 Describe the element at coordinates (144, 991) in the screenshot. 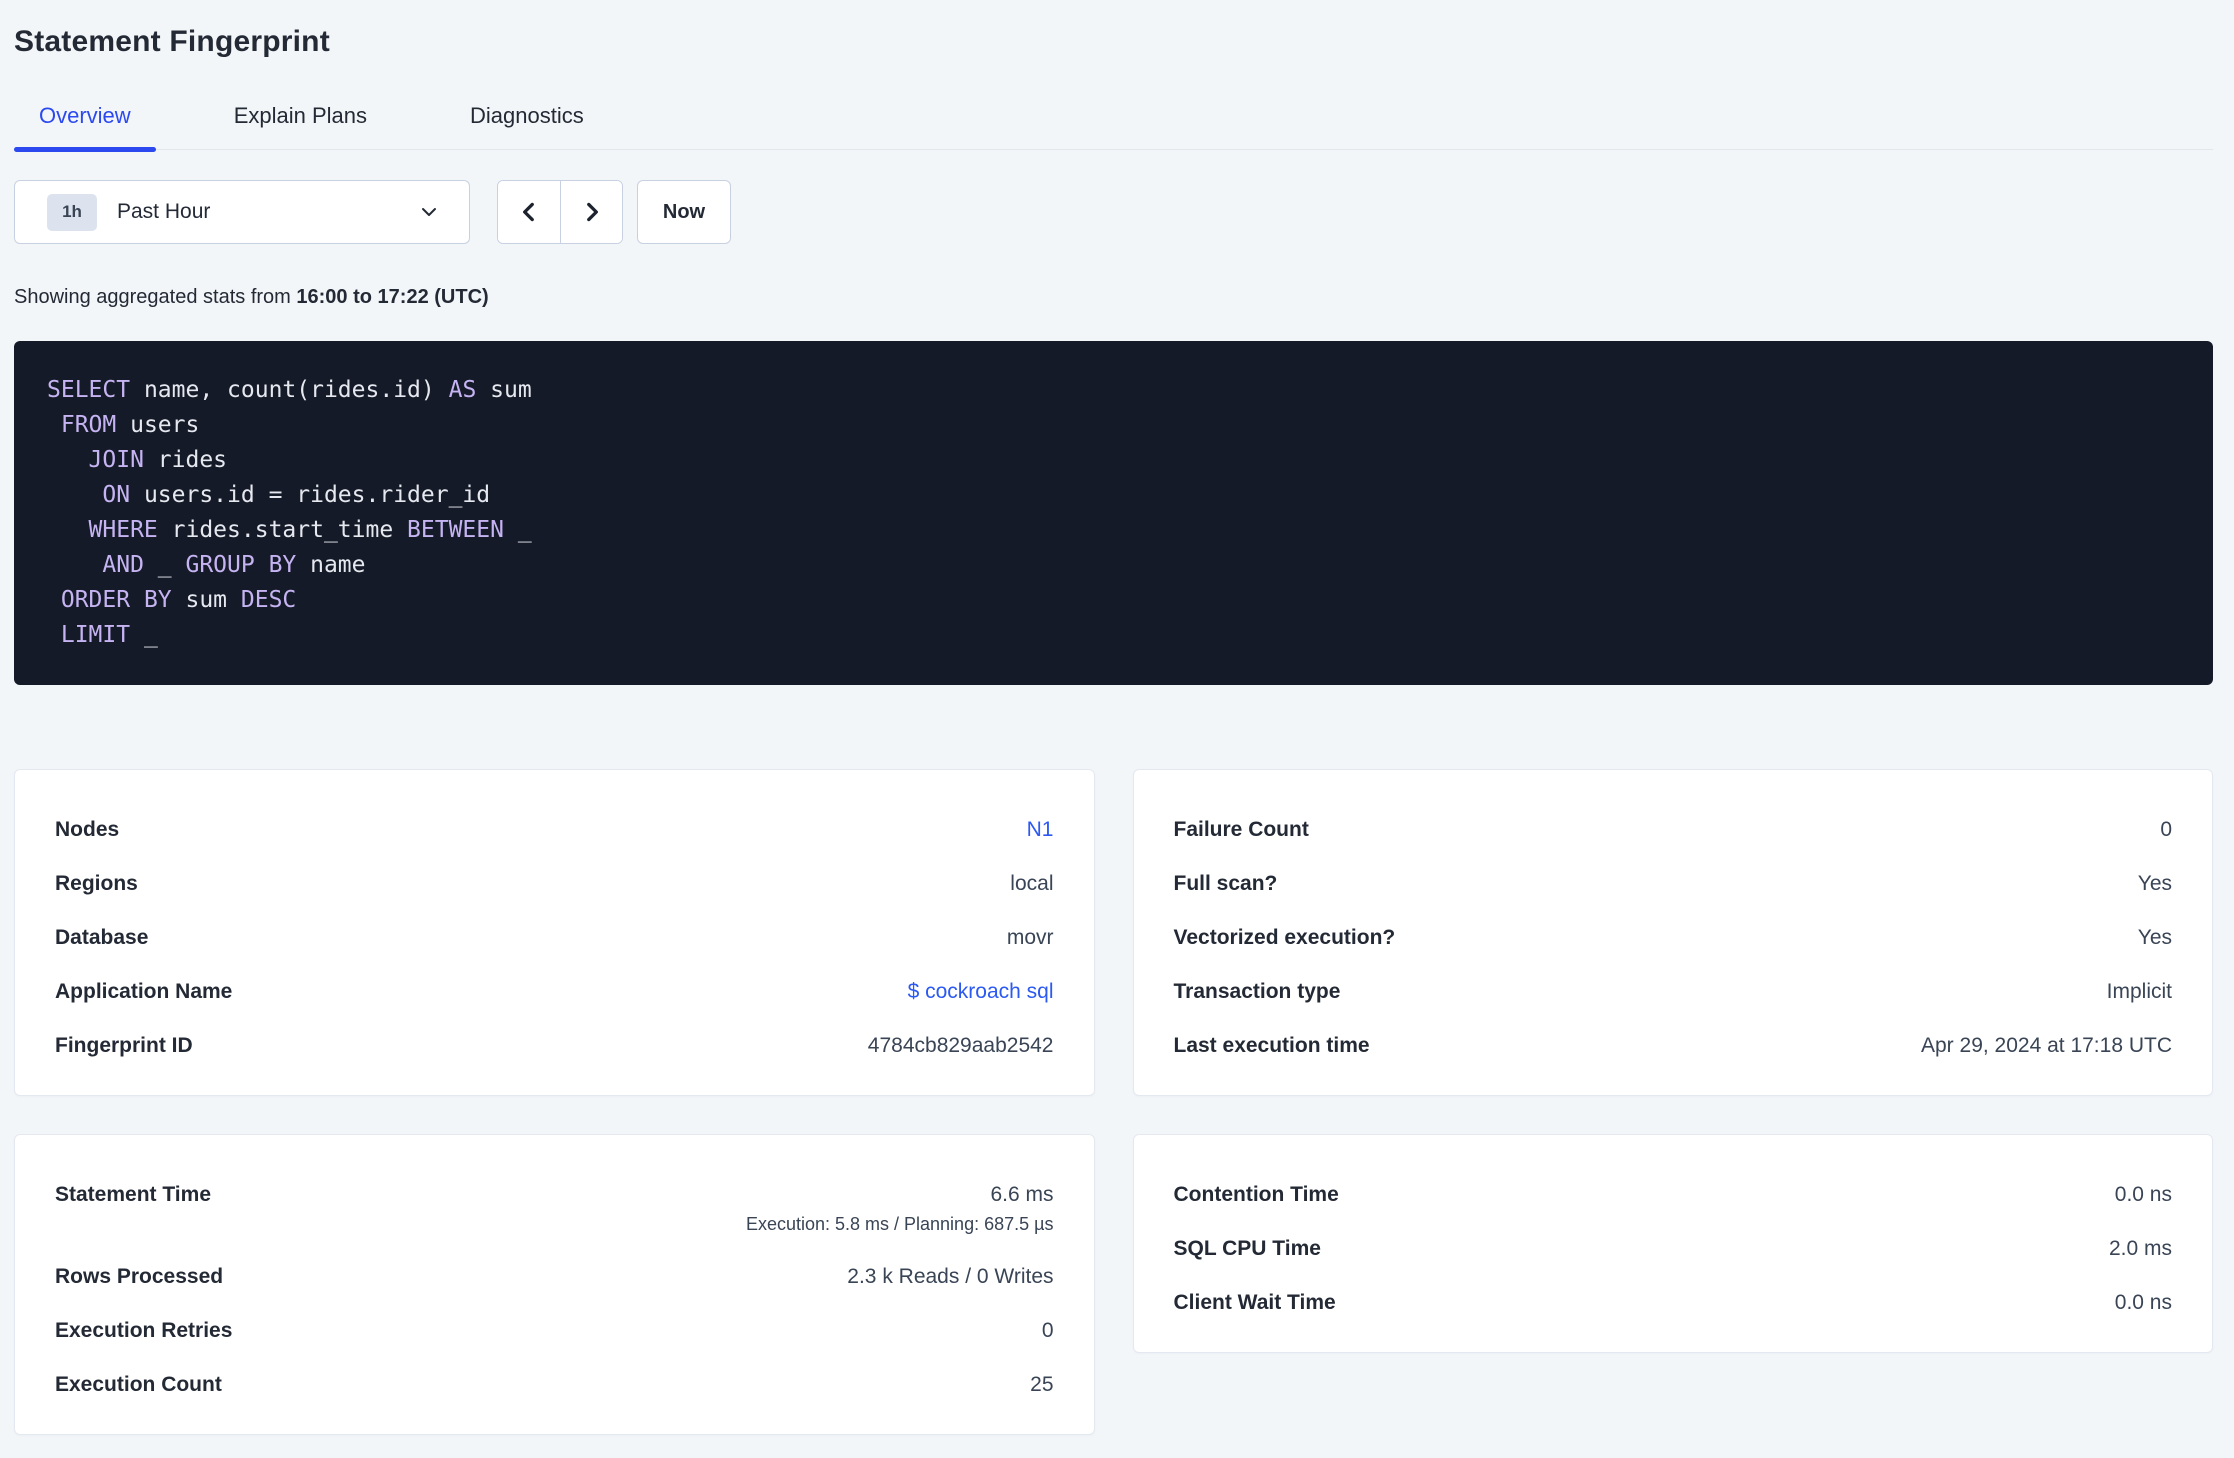

I see `stat-label: Application Name` at that location.